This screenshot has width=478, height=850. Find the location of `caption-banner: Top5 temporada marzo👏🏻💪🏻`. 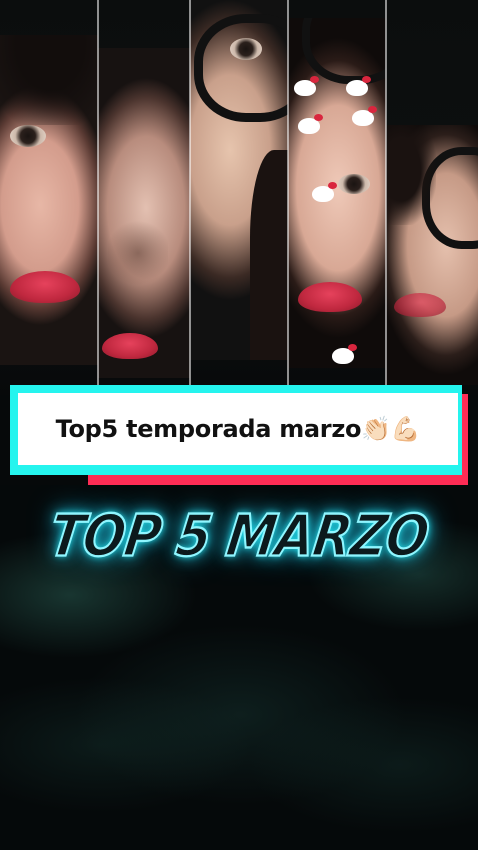

caption-banner: Top5 temporada marzo👏🏻💪🏻 is located at coordinates (239, 435).